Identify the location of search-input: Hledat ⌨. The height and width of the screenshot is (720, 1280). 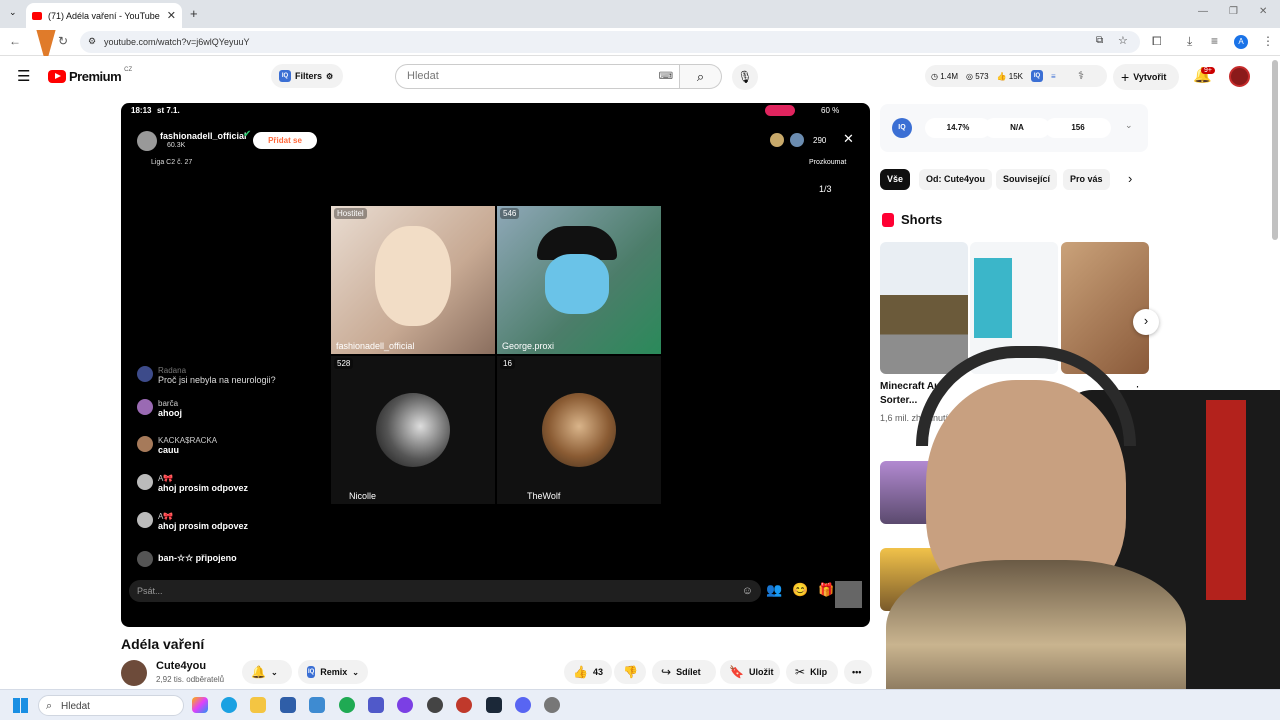
(537, 76).